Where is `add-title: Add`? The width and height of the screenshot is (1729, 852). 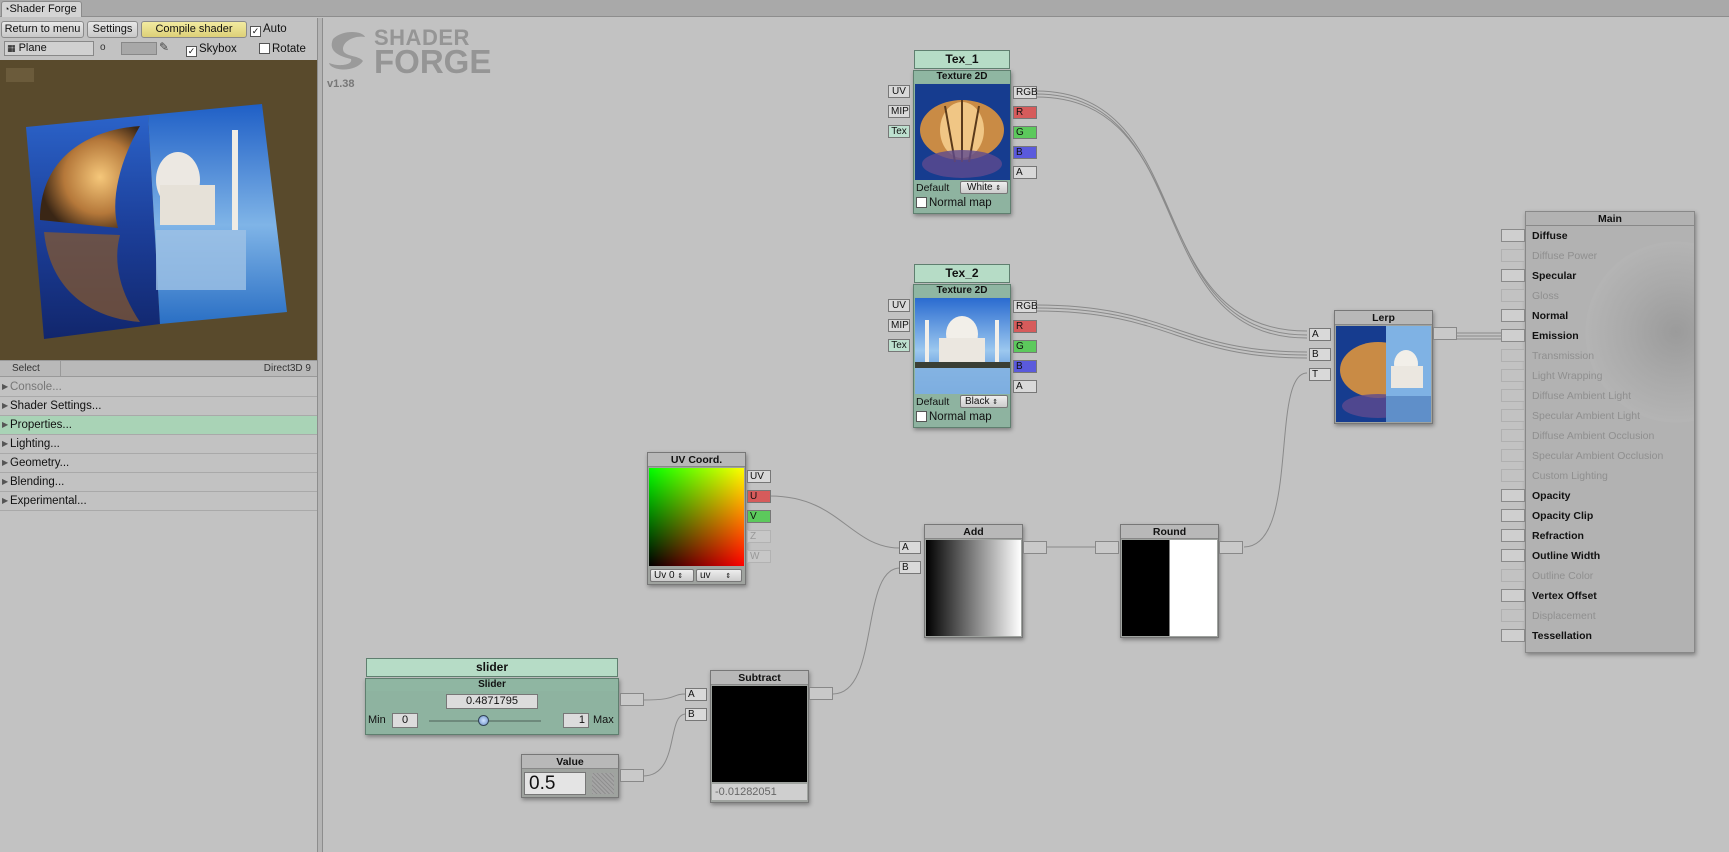 add-title: Add is located at coordinates (973, 532).